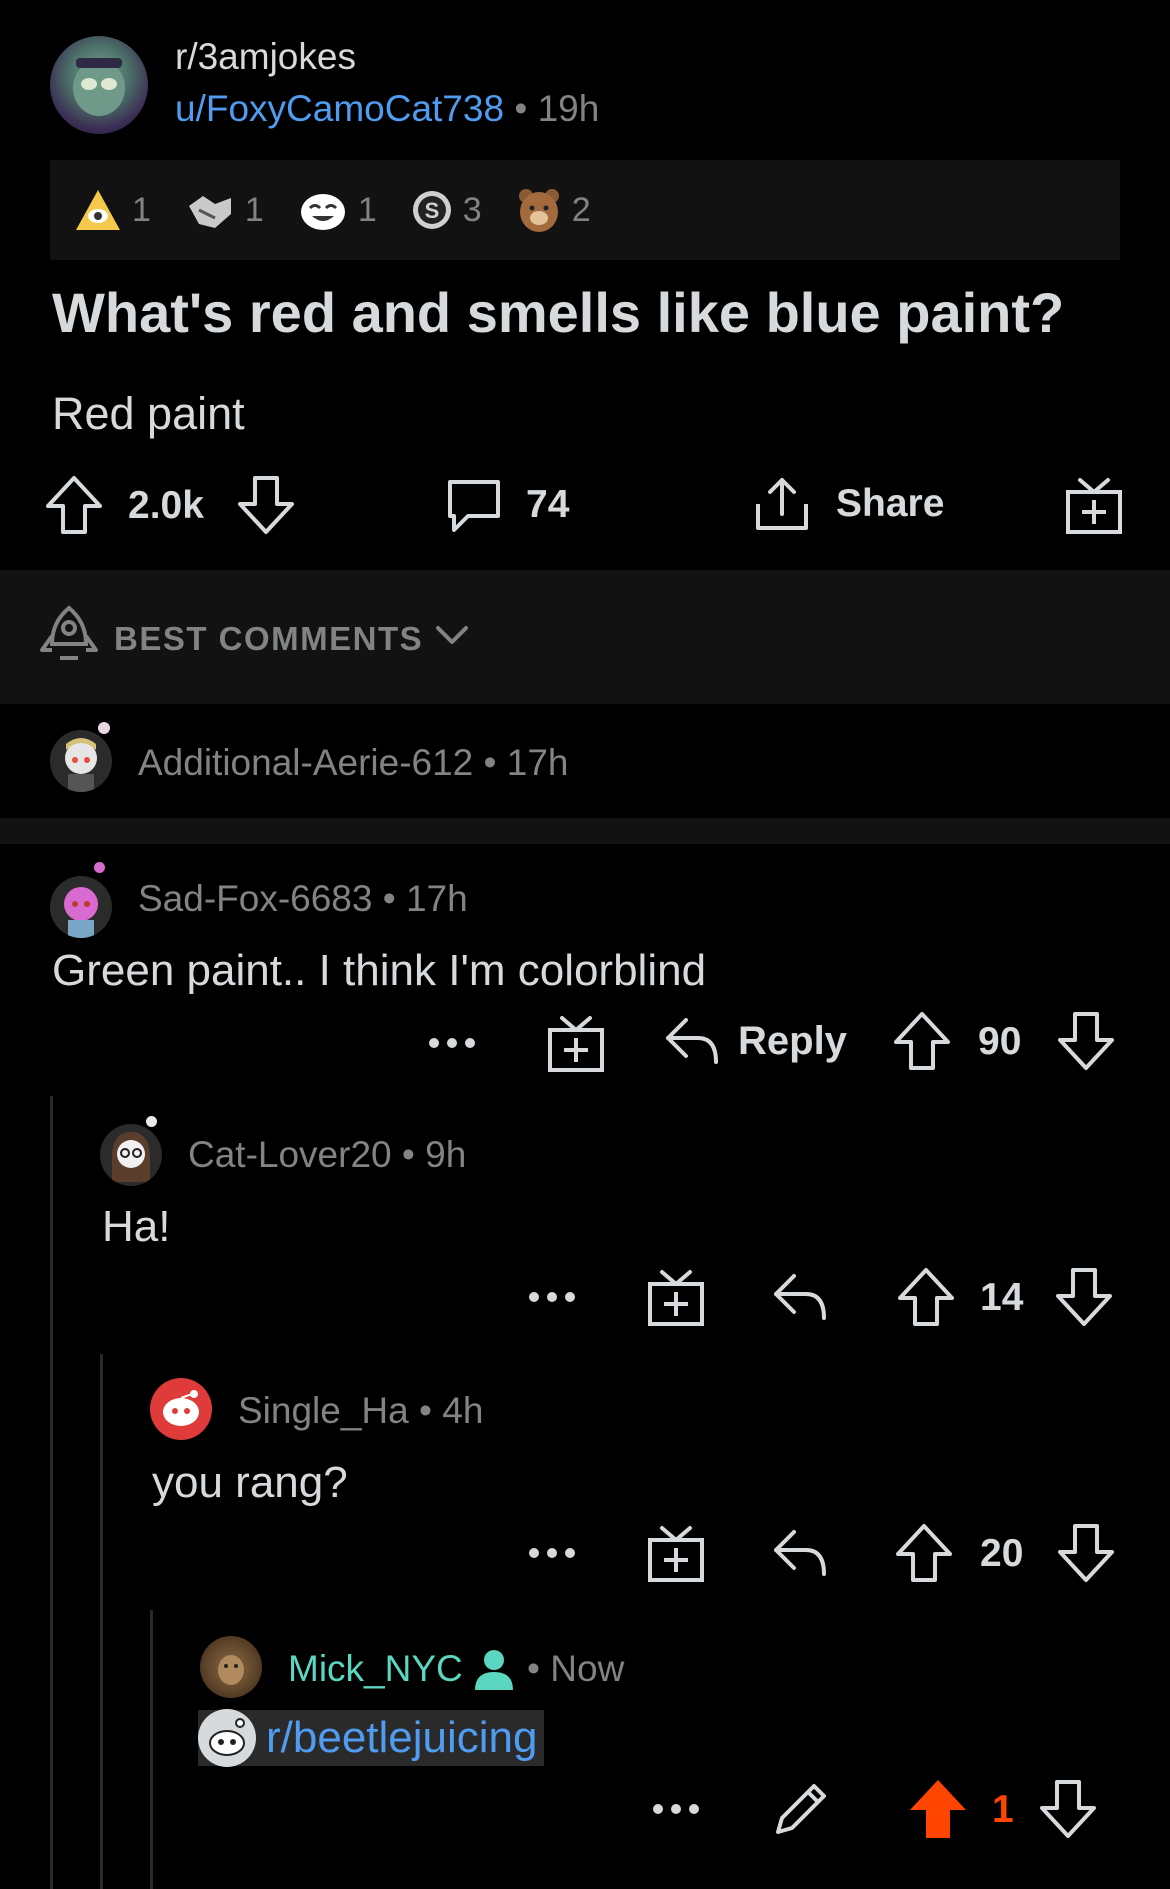 The image size is (1170, 1889). I want to click on reply-button: Reply, so click(754, 1041).